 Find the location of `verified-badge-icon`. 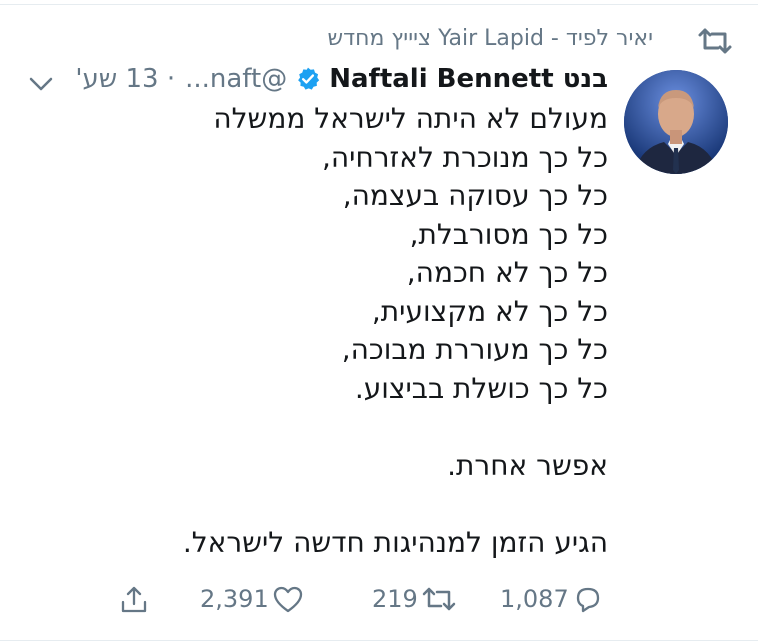

verified-badge-icon is located at coordinates (309, 78).